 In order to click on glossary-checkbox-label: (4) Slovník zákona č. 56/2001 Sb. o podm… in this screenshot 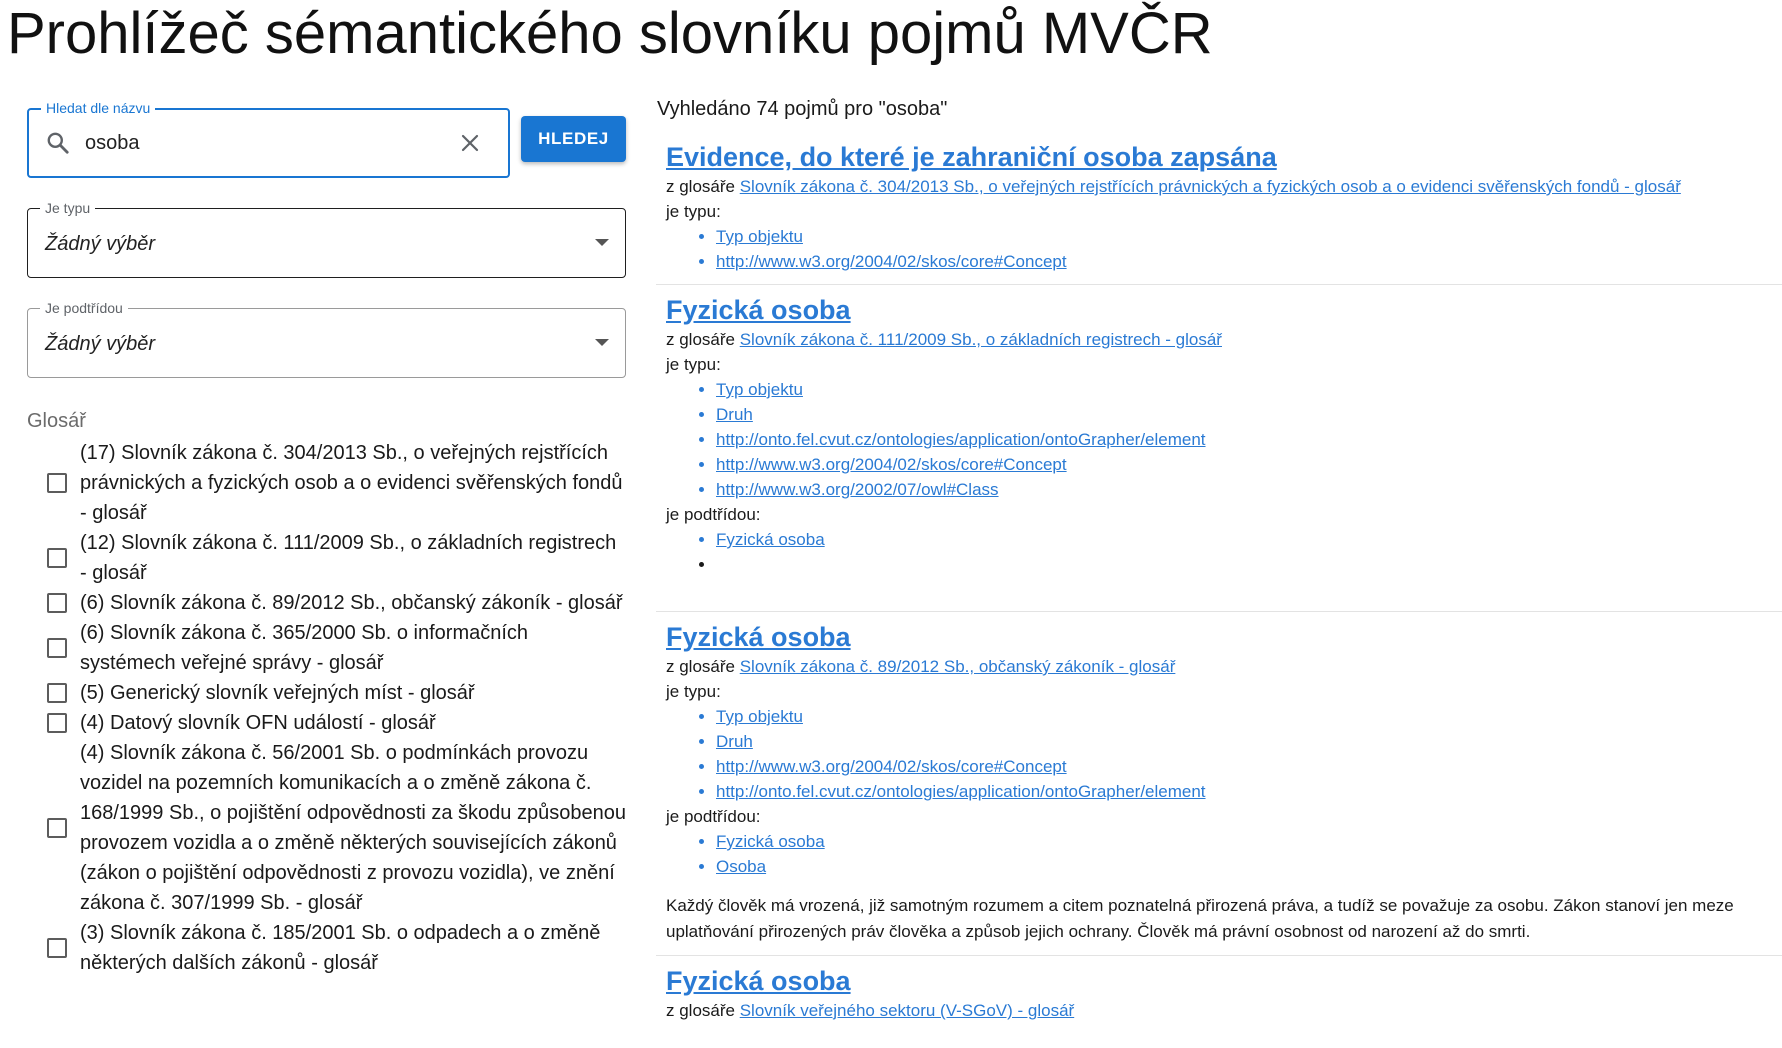, I will do `click(353, 828)`.